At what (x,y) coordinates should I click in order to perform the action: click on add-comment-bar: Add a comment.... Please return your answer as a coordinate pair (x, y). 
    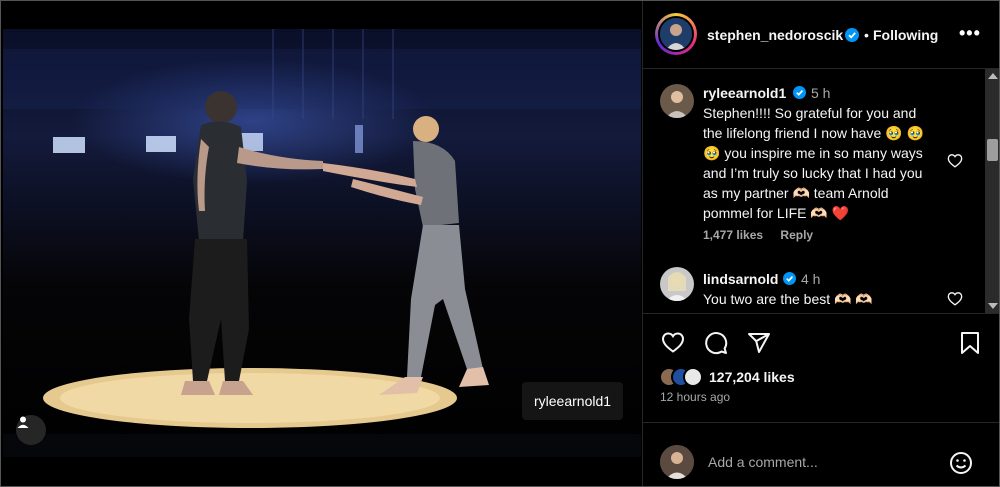
    Looking at the image, I should click on (821, 454).